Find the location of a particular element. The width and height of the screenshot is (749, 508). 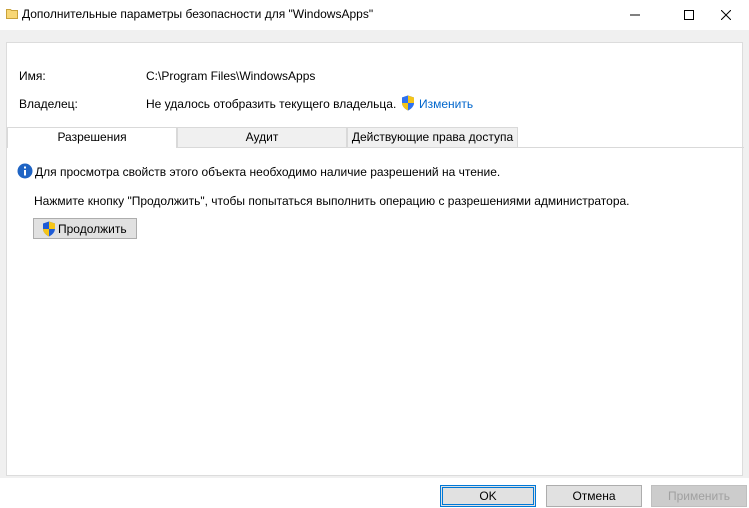

name-value: C:\Program Files\WindowsApps is located at coordinates (231, 76).